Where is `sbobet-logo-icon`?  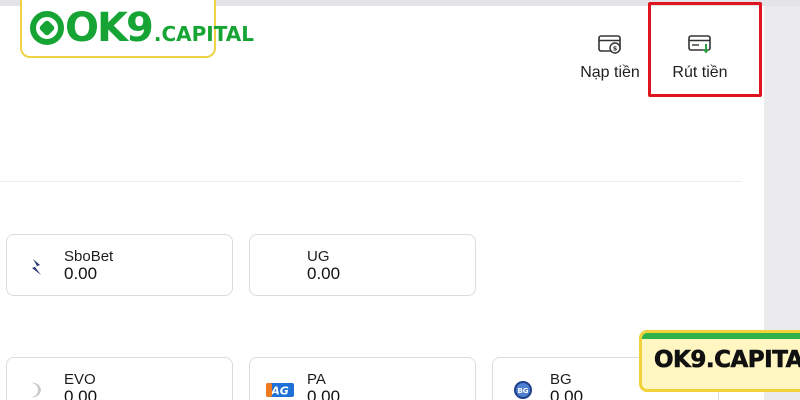
sbobet-logo-icon is located at coordinates (36, 267).